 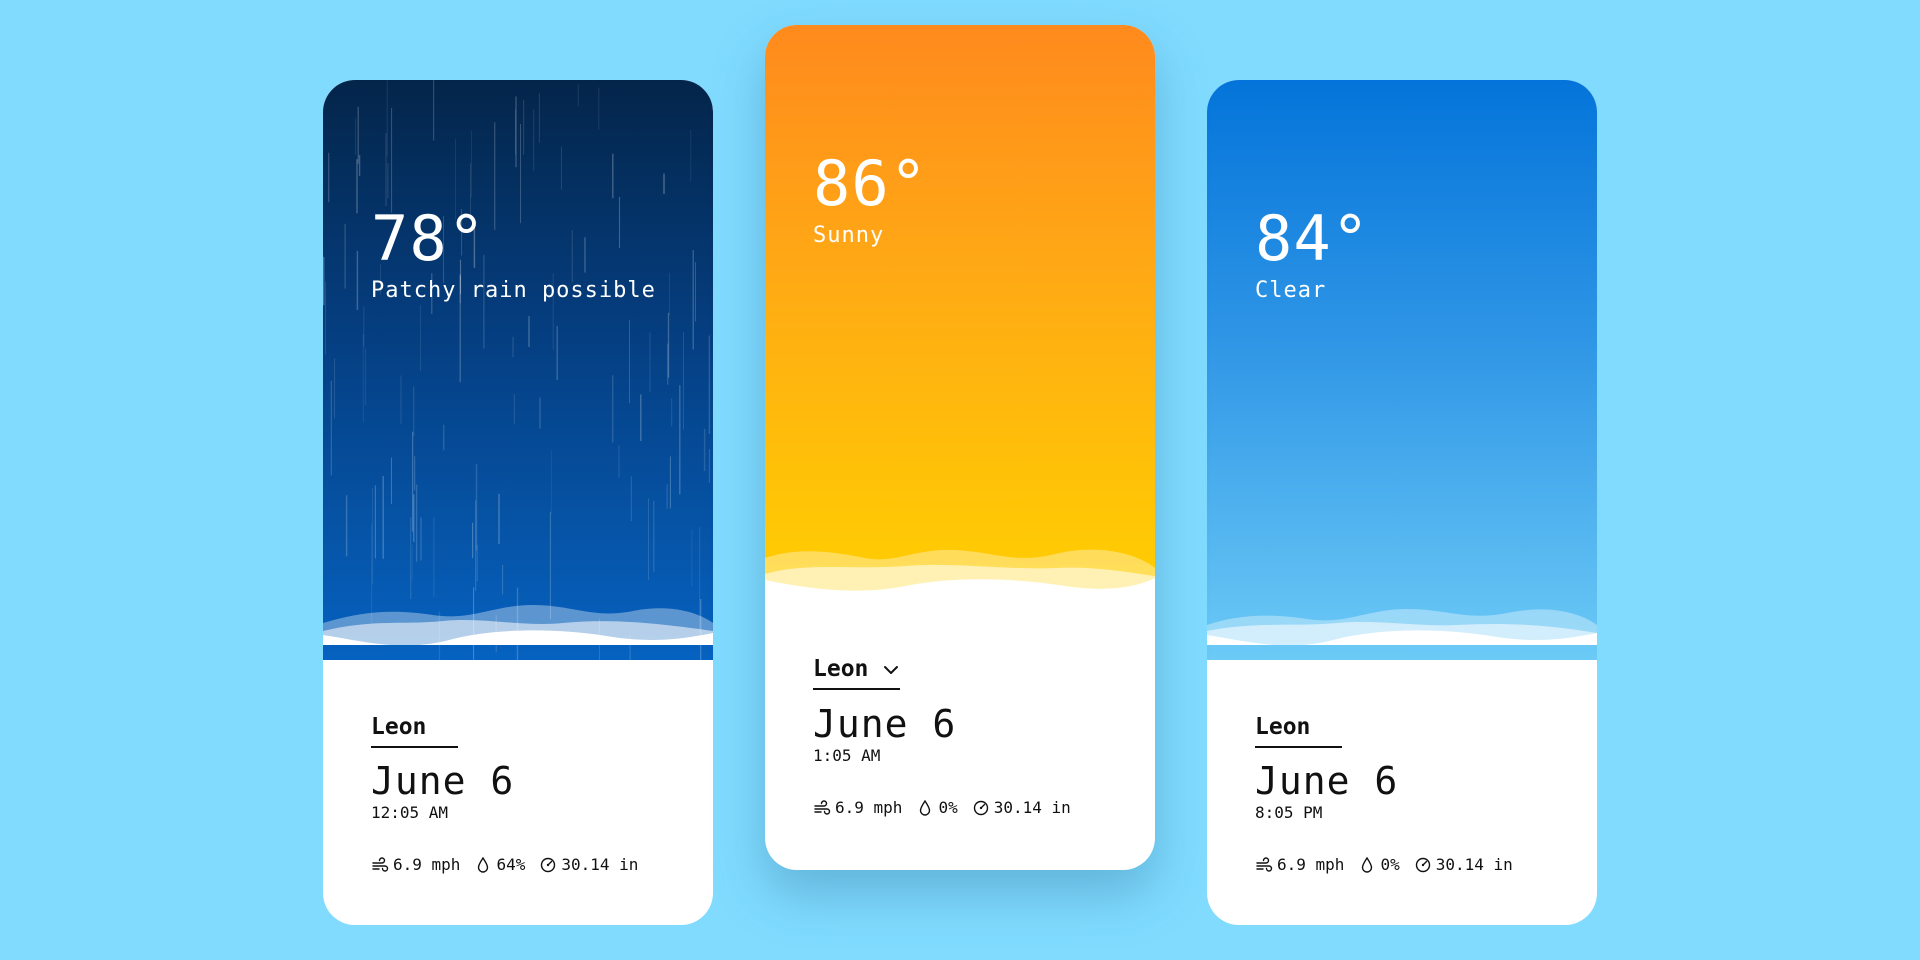 What do you see at coordinates (870, 183) in the screenshot?
I see `temperature: 86°` at bounding box center [870, 183].